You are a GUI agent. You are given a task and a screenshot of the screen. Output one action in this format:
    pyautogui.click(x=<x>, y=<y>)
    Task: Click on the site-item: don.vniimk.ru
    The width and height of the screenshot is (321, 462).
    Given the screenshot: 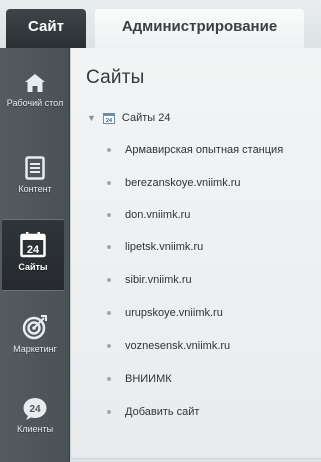 What is the action you would take?
    pyautogui.click(x=148, y=215)
    